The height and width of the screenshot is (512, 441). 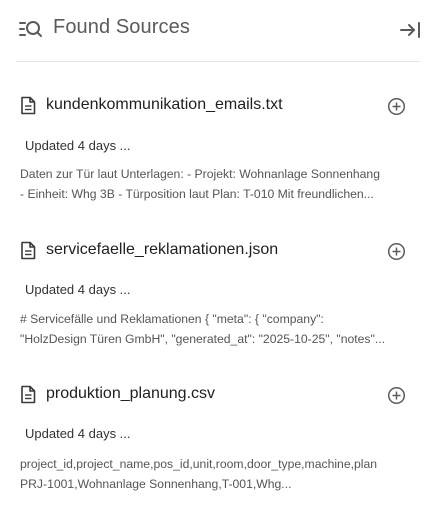 What do you see at coordinates (130, 394) in the screenshot?
I see `source-file-name: produktion_planung.csv` at bounding box center [130, 394].